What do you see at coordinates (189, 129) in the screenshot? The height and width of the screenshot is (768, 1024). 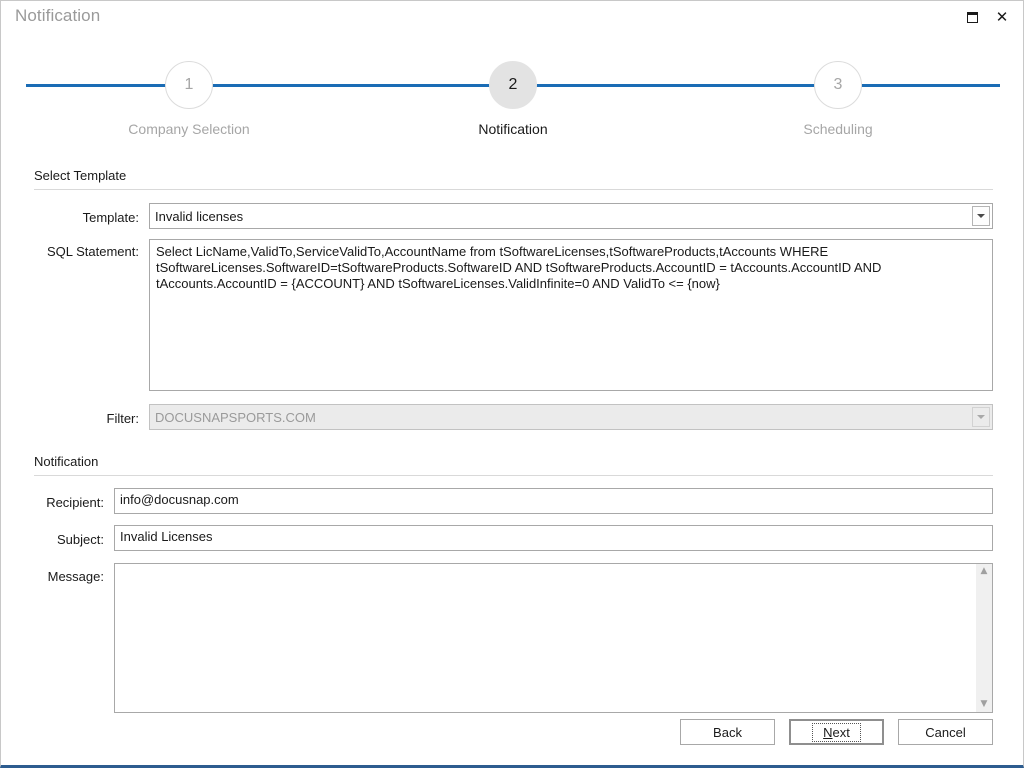 I see `step-1-label: Company Selection` at bounding box center [189, 129].